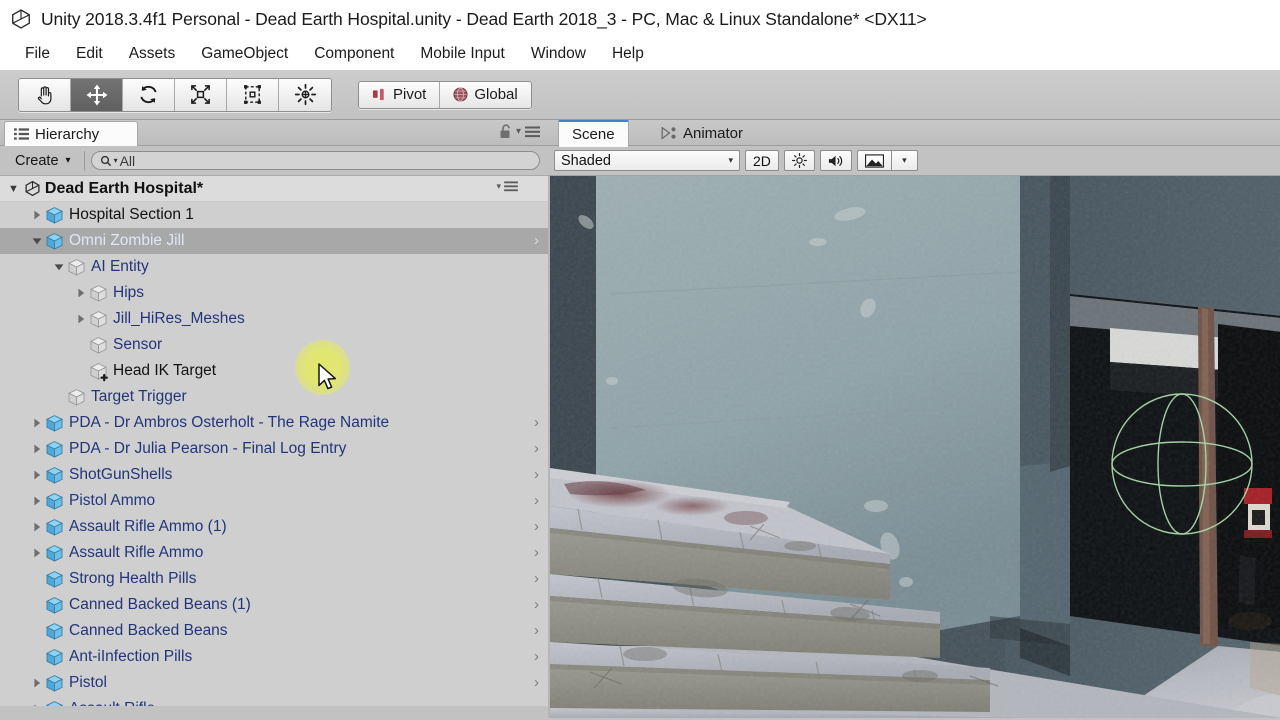 The width and height of the screenshot is (1280, 720). I want to click on hierarchy-item: Strong Health Pills ›, so click(274, 579).